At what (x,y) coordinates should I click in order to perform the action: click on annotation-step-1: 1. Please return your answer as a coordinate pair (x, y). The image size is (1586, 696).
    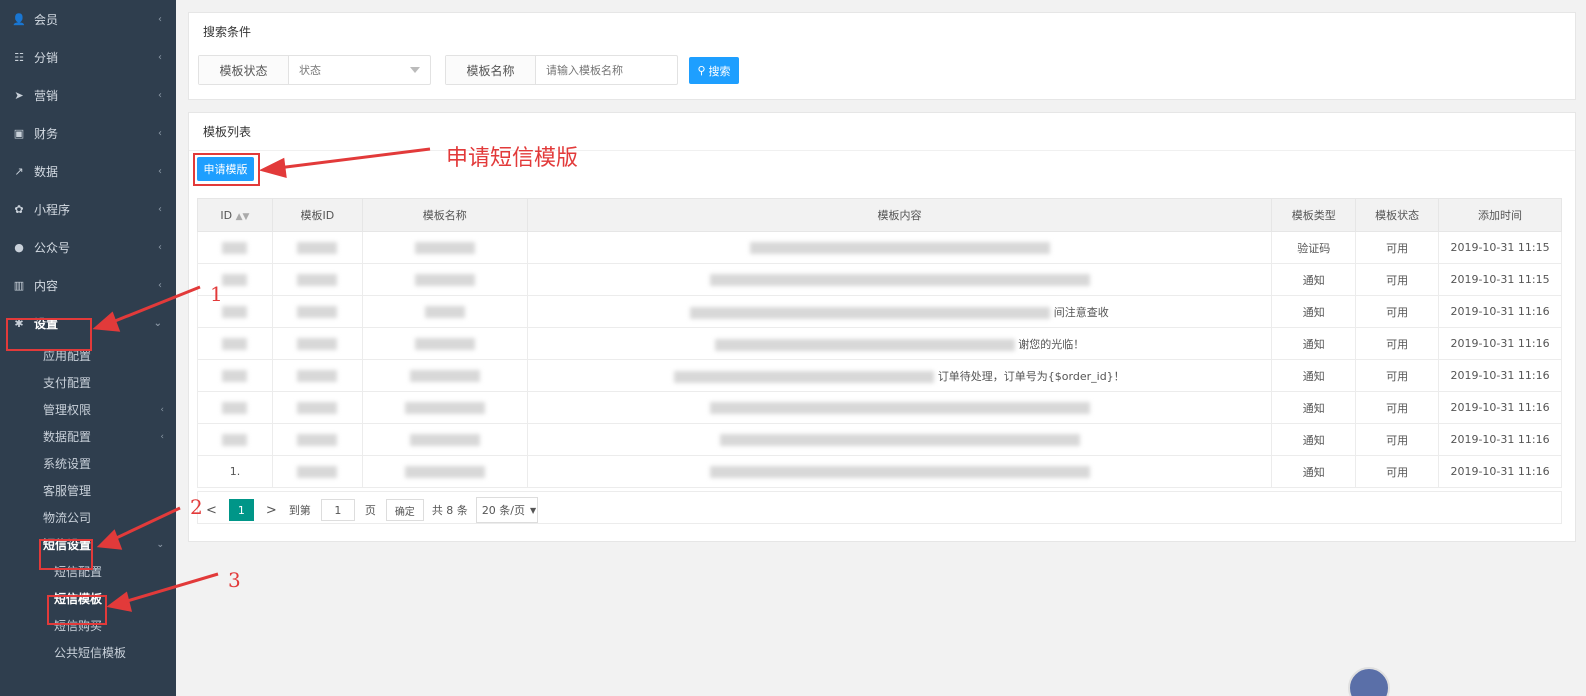
    Looking at the image, I should click on (216, 294).